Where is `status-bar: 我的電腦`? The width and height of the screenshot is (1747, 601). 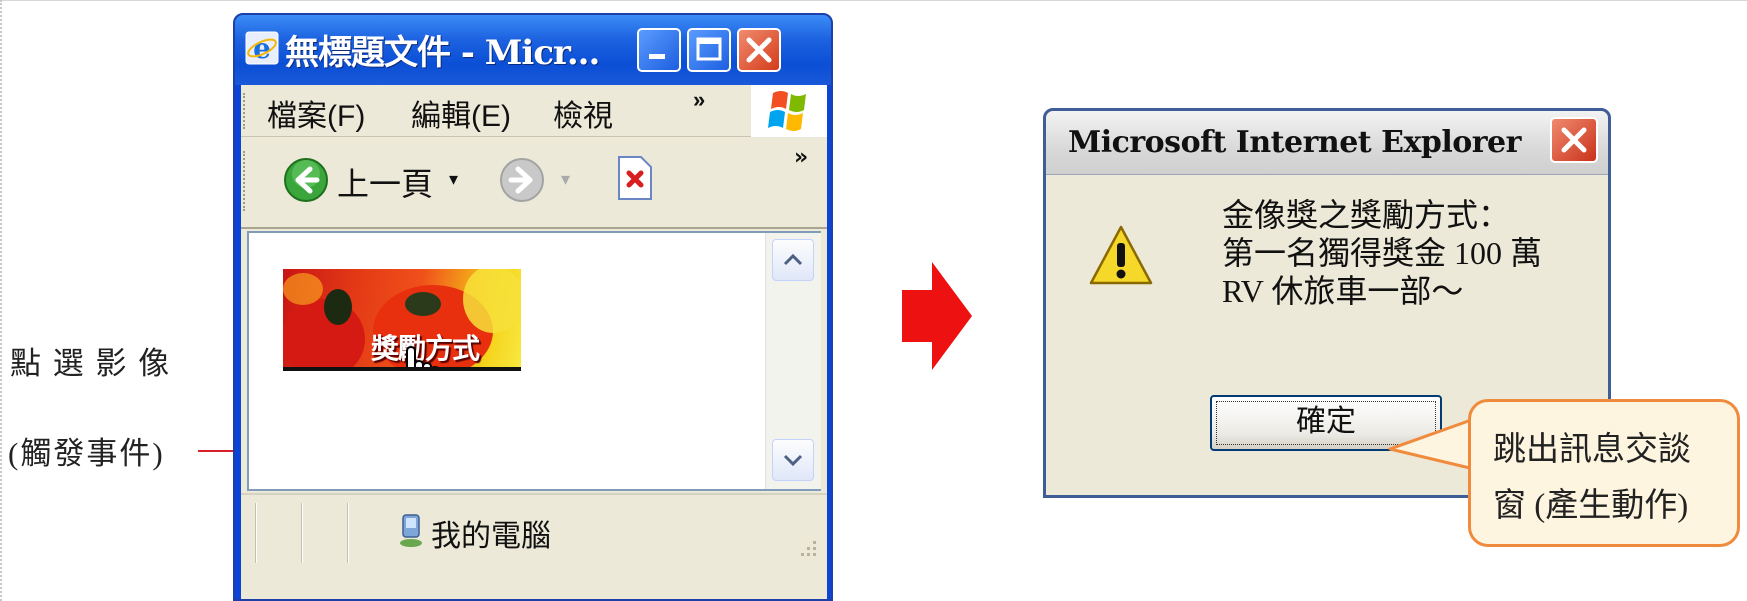
status-bar: 我的電腦 is located at coordinates (534, 546).